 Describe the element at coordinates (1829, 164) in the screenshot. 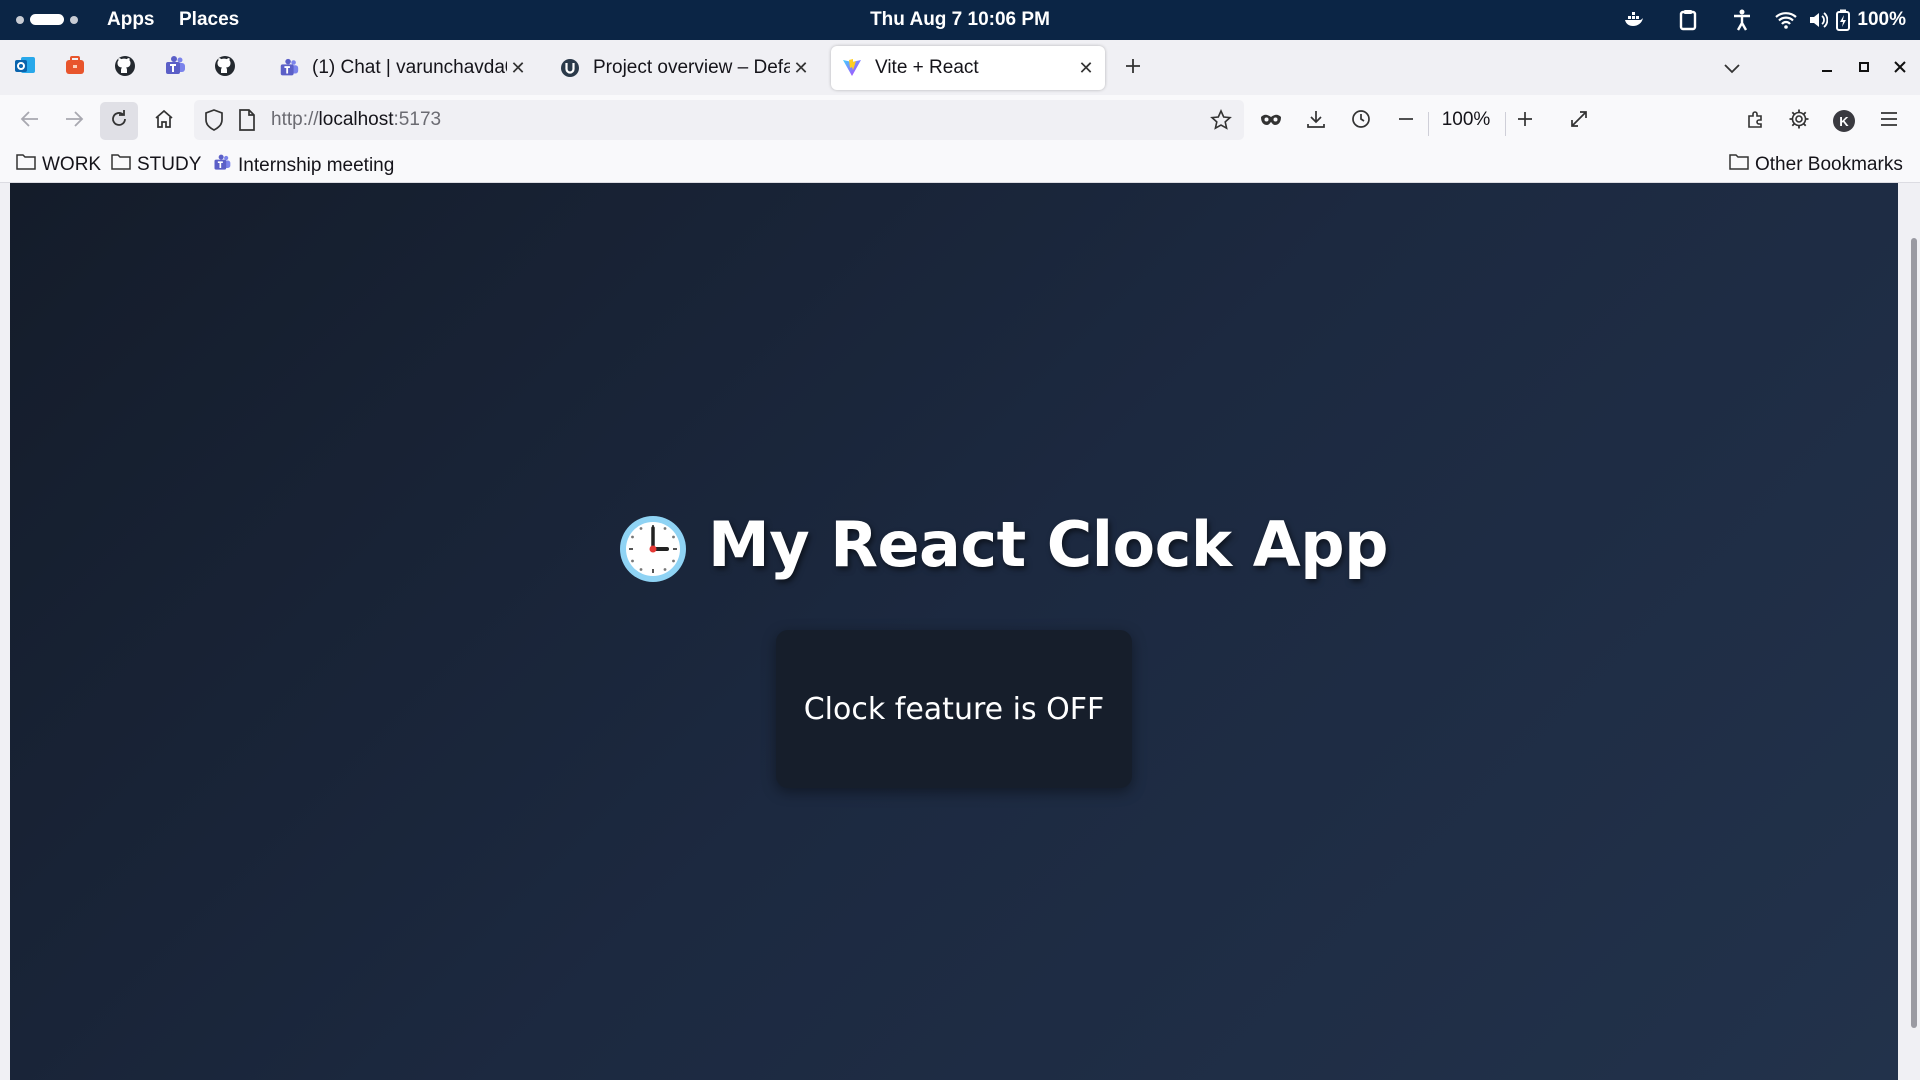

I see `bookmark-label: Other Bookmarks` at that location.